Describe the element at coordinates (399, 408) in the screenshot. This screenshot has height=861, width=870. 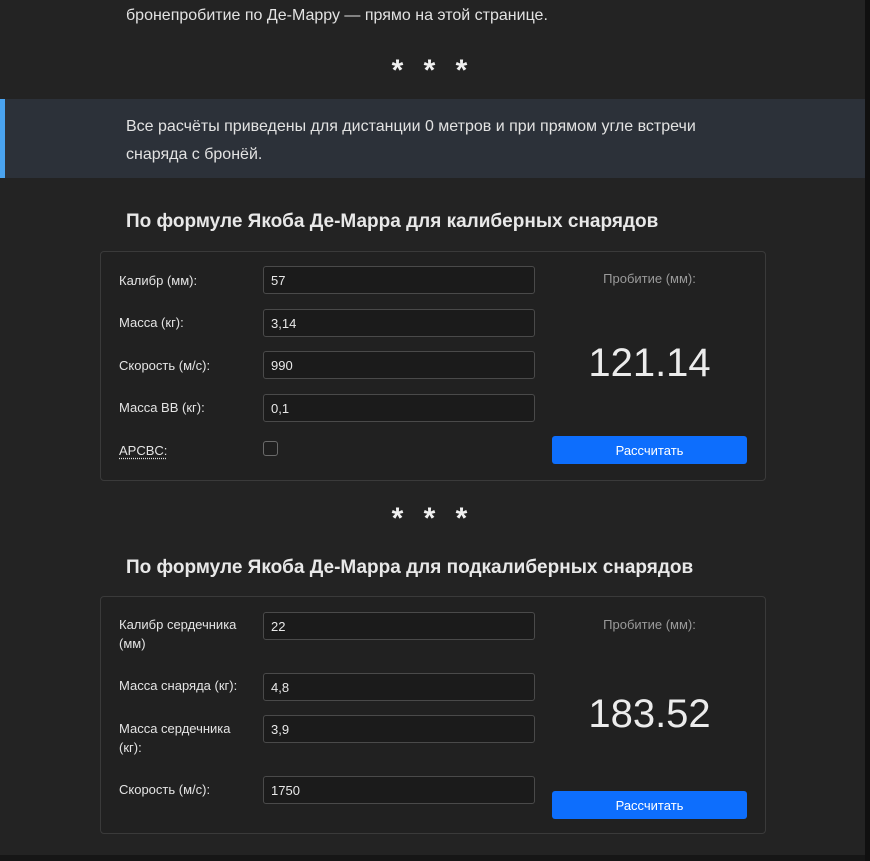
I see `explosive-mass-input` at that location.